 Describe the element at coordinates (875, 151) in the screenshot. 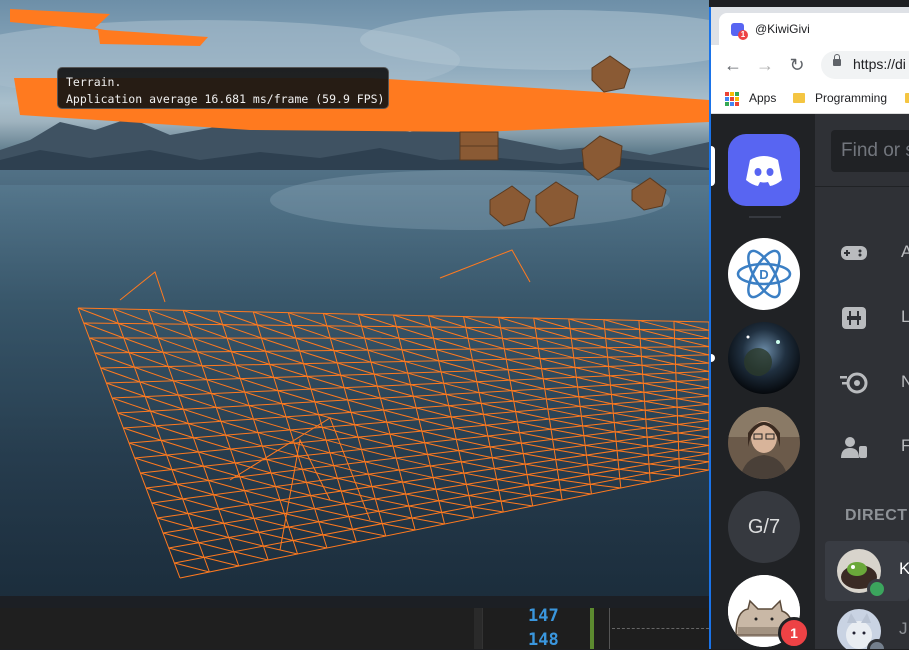

I see `search-placeholder: Find or s` at that location.